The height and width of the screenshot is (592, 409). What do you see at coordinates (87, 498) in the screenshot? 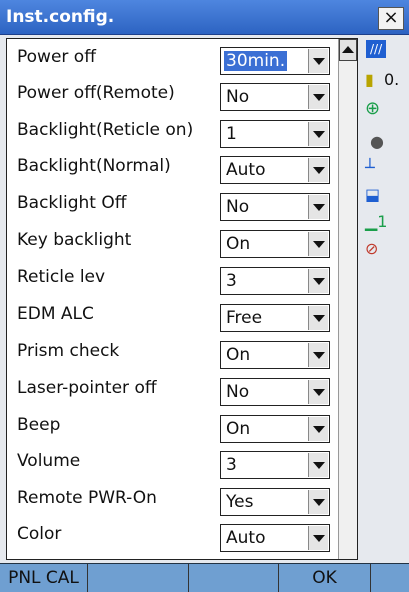
I see `setting-label: Remote PWR-On` at bounding box center [87, 498].